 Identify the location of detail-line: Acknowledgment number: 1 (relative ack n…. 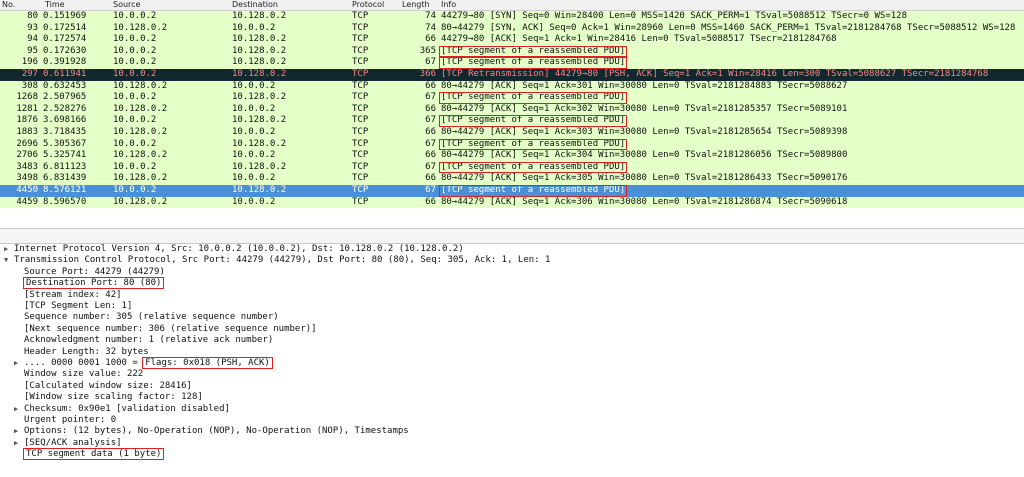
(143, 340).